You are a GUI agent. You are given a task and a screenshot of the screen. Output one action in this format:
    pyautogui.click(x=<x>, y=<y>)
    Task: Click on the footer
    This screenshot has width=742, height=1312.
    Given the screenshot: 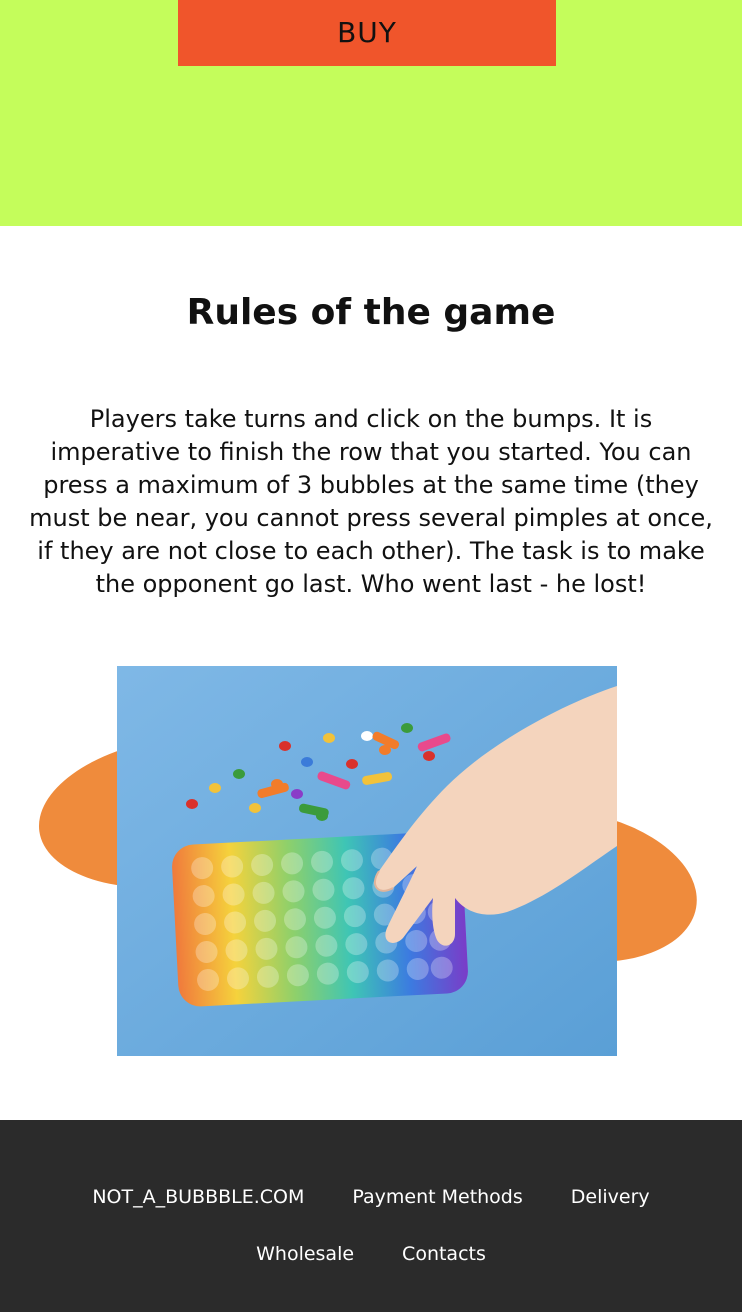 What is the action you would take?
    pyautogui.click(x=371, y=1216)
    